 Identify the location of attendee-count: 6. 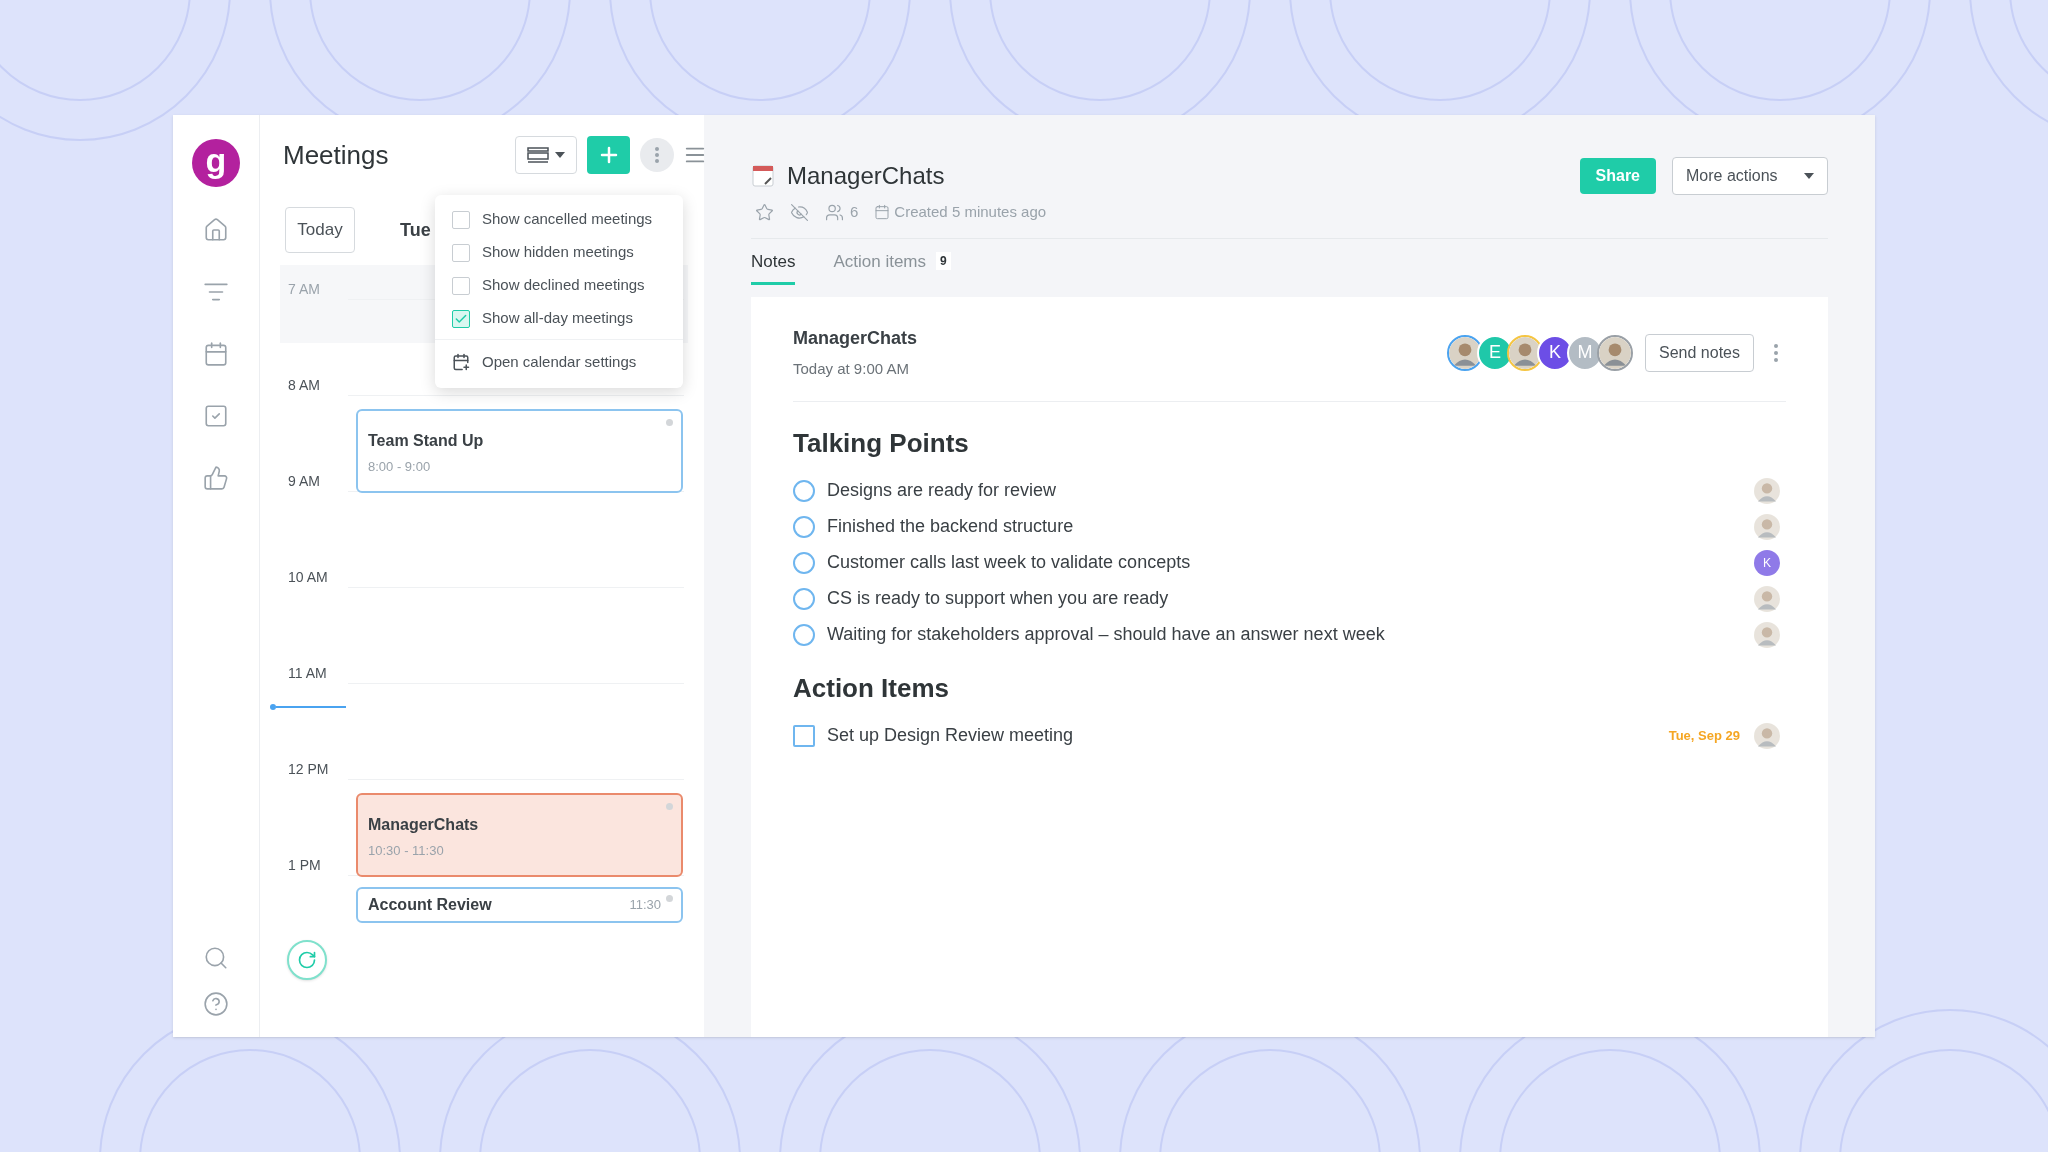
(854, 212).